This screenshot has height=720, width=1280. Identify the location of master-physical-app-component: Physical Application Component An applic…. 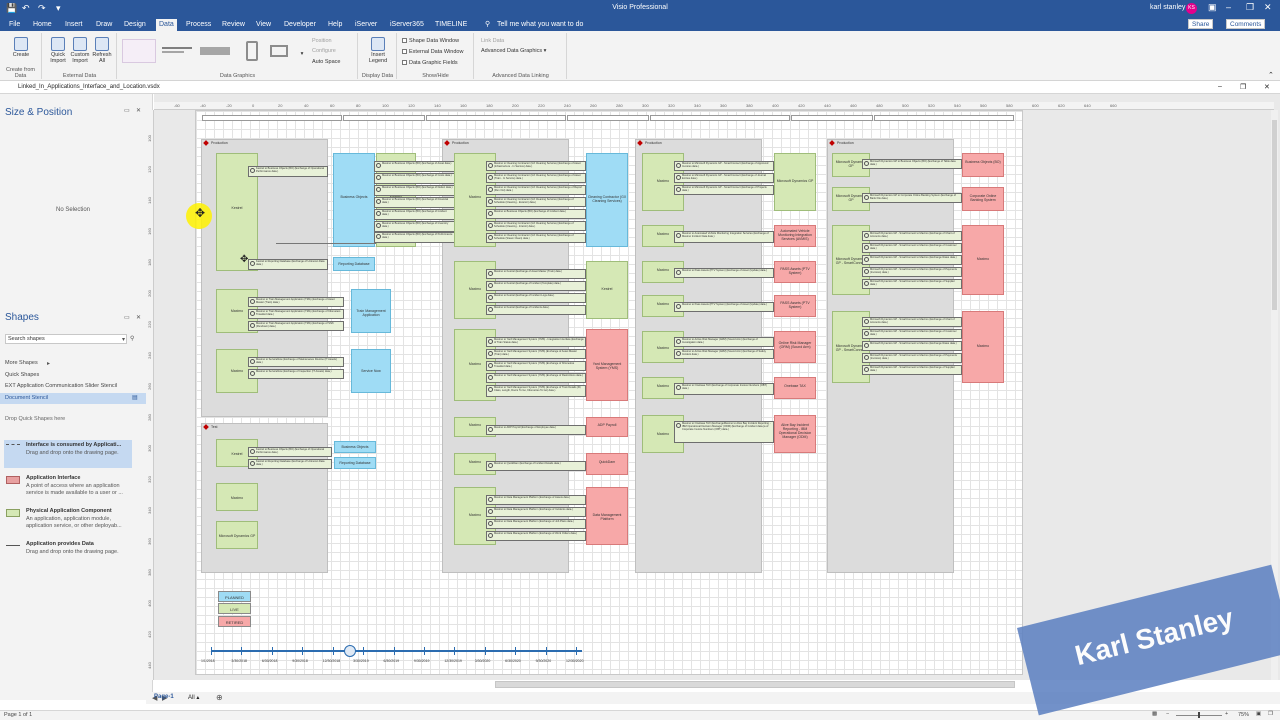
(68, 522).